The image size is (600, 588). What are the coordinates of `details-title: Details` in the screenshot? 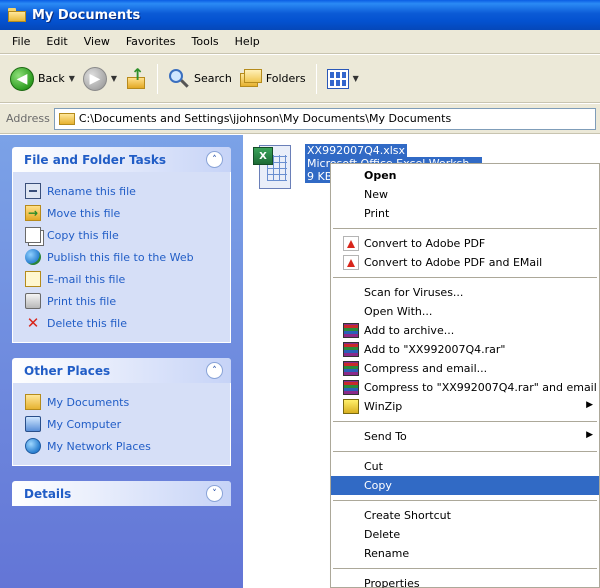 It's located at (48, 493).